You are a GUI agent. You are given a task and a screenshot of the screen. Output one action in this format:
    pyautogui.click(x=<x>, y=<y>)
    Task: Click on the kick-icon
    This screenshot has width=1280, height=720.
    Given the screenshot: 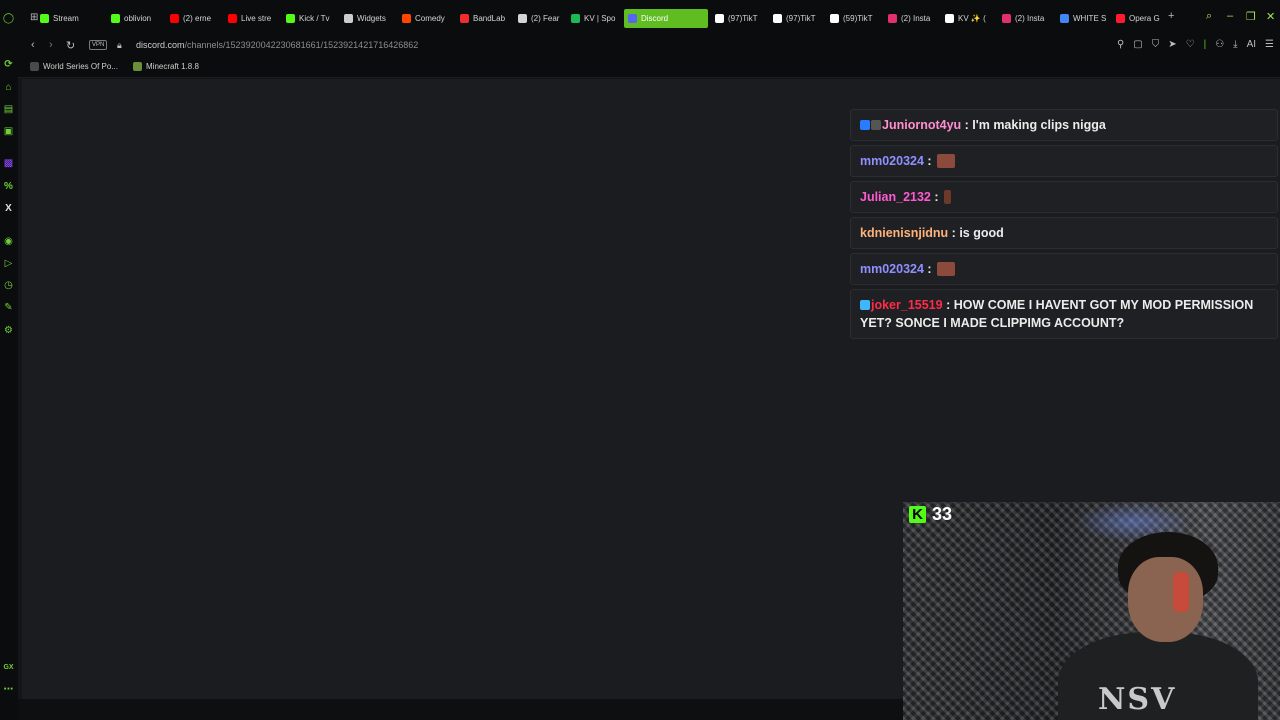 What is the action you would take?
    pyautogui.click(x=115, y=18)
    